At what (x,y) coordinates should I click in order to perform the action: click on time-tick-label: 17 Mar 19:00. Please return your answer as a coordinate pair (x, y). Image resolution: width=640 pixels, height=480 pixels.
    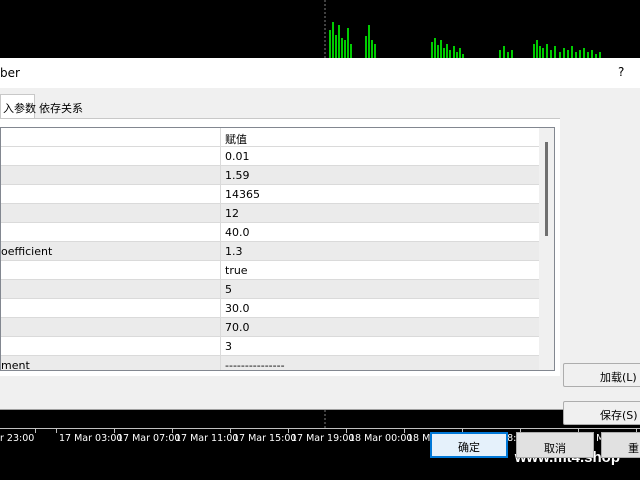
    Looking at the image, I should click on (323, 438).